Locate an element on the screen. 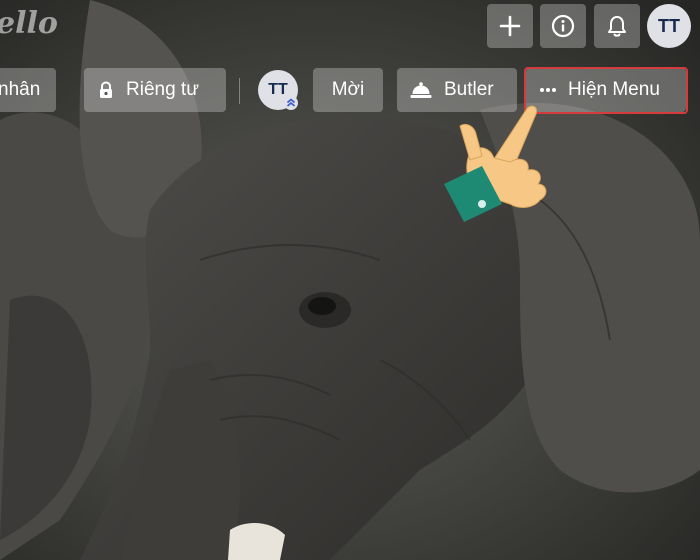 Image resolution: width=700 pixels, height=560 pixels. user-avatar: TT is located at coordinates (669, 26).